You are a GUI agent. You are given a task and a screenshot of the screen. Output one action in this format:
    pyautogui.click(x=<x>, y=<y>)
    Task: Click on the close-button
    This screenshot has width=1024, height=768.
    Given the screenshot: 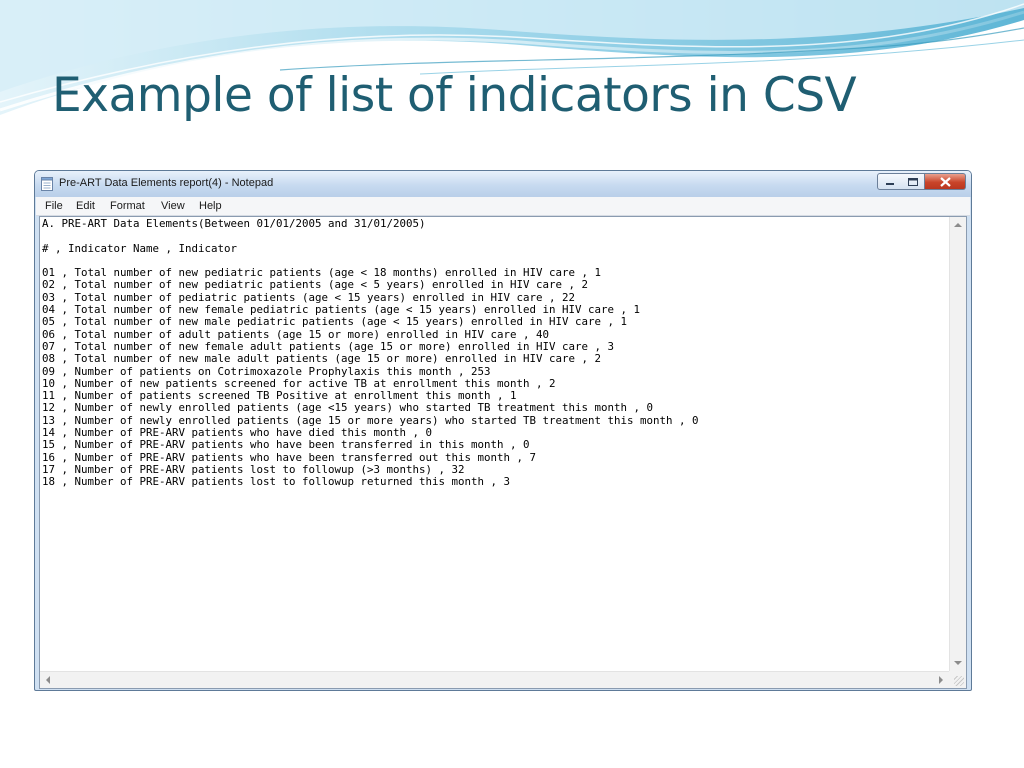 What is the action you would take?
    pyautogui.click(x=945, y=181)
    